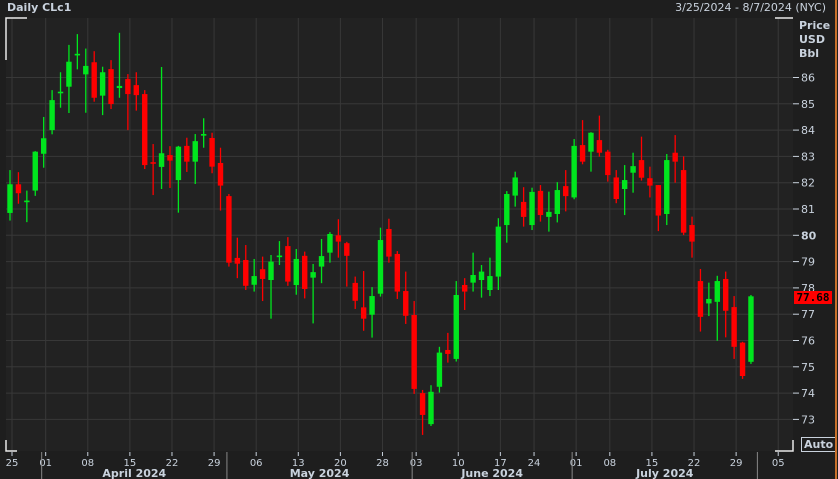  What do you see at coordinates (172, 463) in the screenshot?
I see `x-tick-label: 22` at bounding box center [172, 463].